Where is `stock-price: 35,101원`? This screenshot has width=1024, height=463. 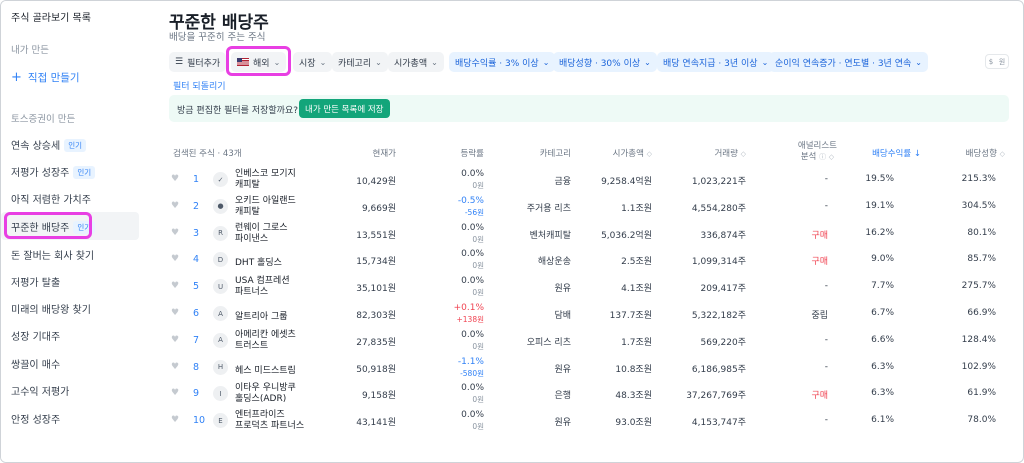
stock-price: 35,101원 is located at coordinates (376, 289).